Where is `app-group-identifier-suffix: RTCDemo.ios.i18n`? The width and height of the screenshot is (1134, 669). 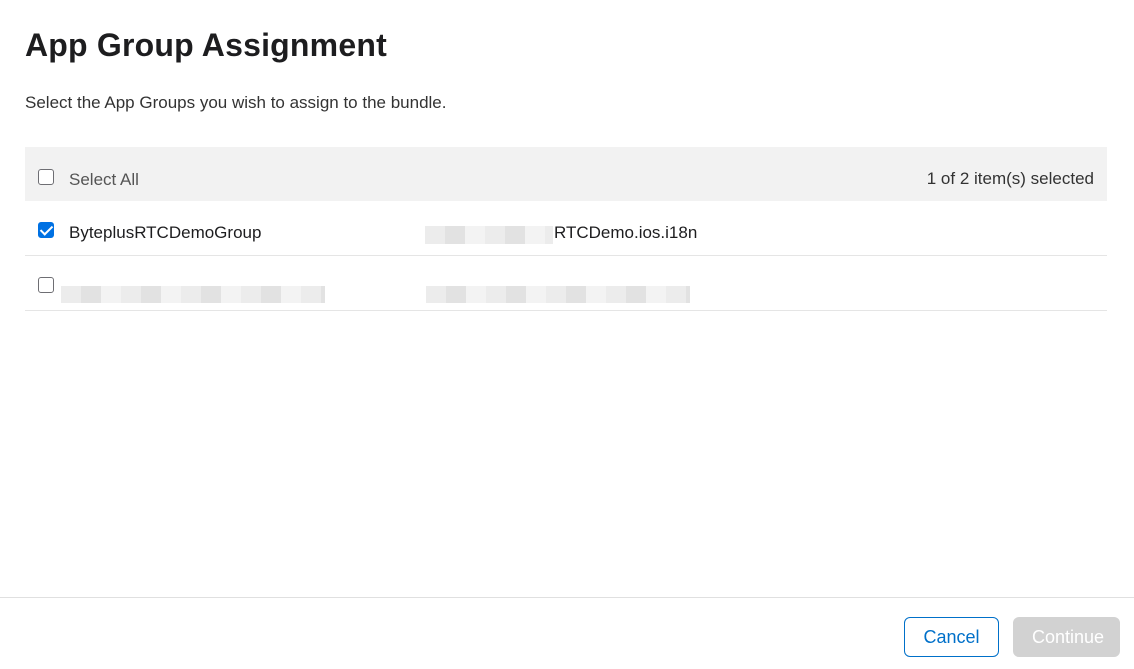
app-group-identifier-suffix: RTCDemo.ios.i18n is located at coordinates (626, 232).